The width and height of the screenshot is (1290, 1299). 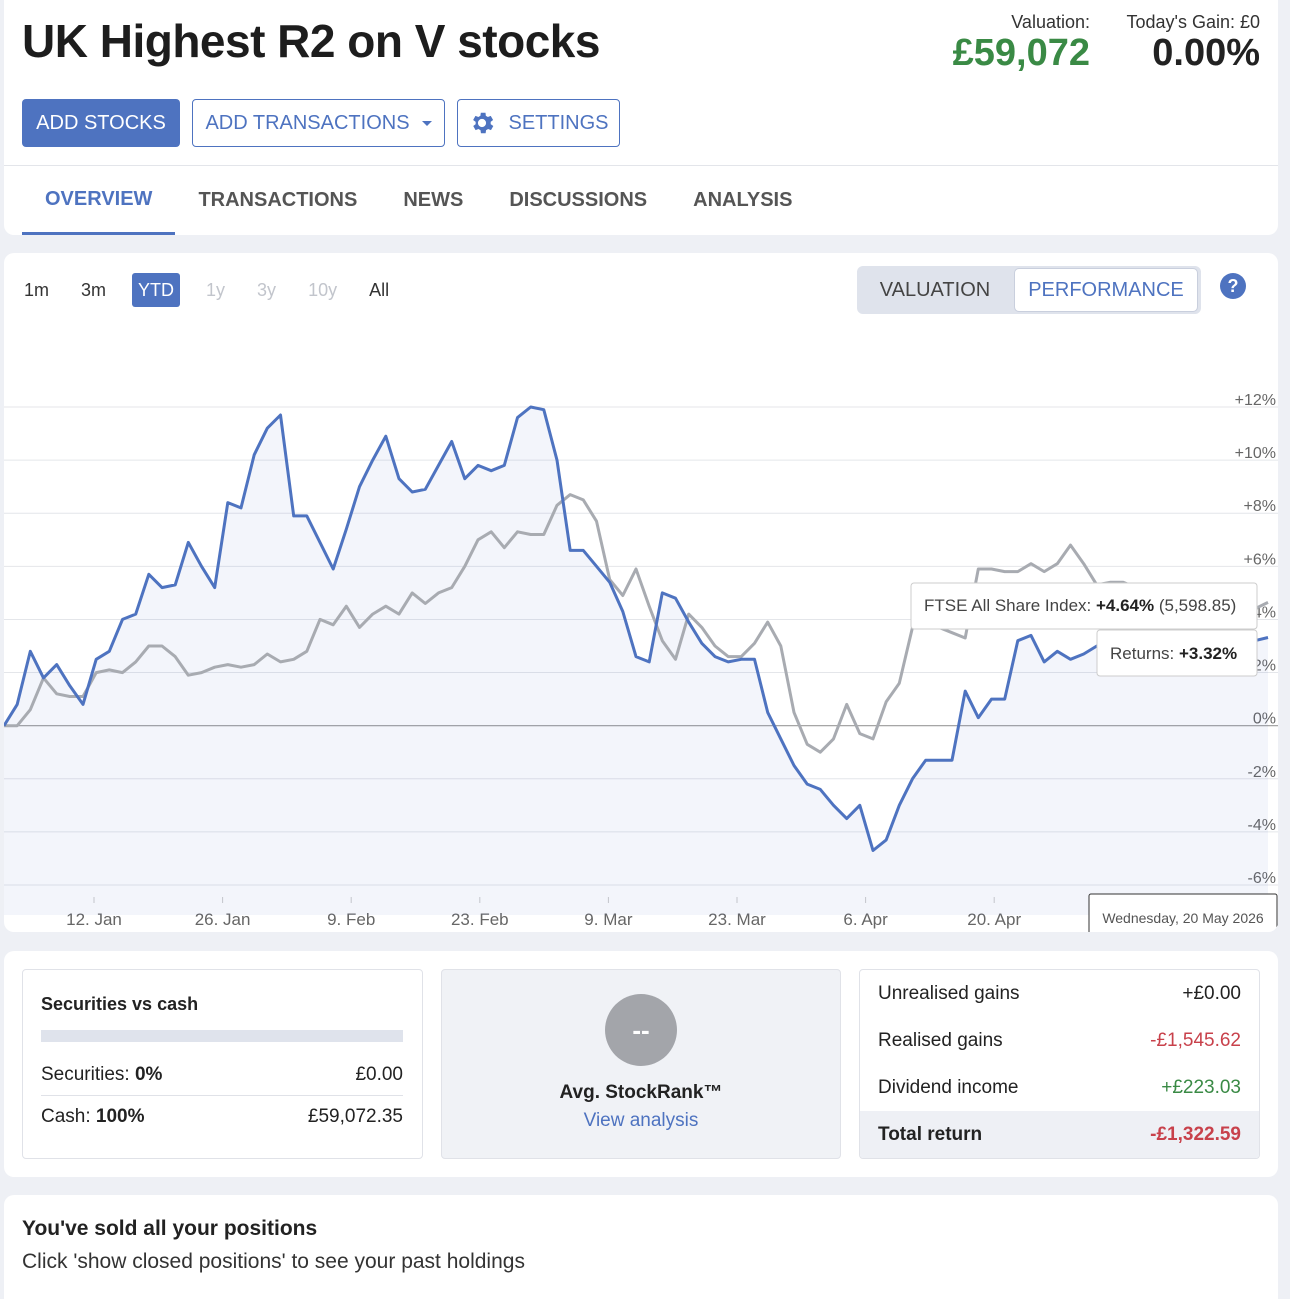 What do you see at coordinates (426, 123) in the screenshot?
I see `caret-down-icon` at bounding box center [426, 123].